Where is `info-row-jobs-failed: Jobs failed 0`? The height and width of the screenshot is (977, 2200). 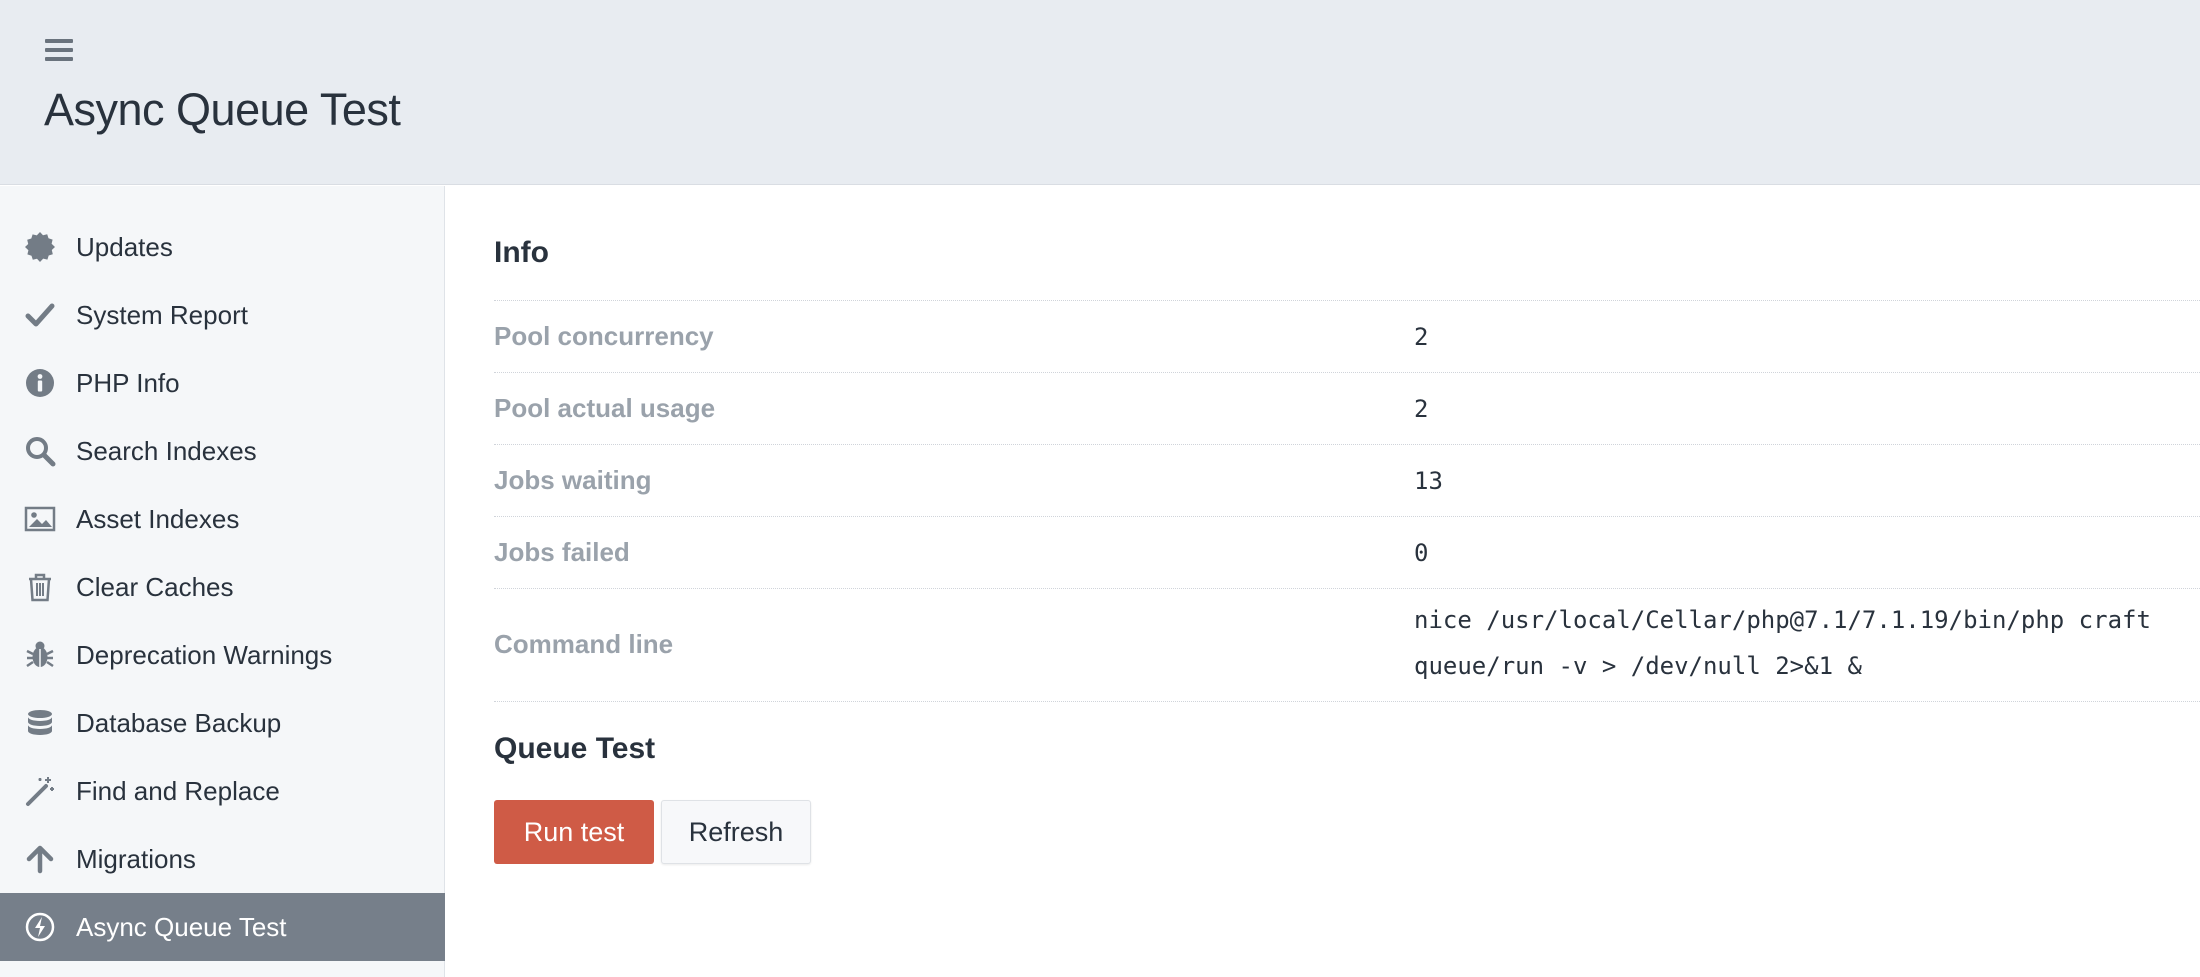
info-row-jobs-failed: Jobs failed 0 is located at coordinates (1347, 552).